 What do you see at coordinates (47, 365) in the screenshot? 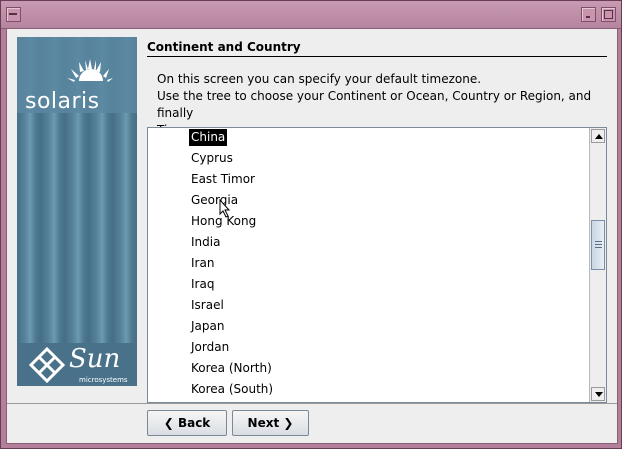
I see `sun-logo-icon` at bounding box center [47, 365].